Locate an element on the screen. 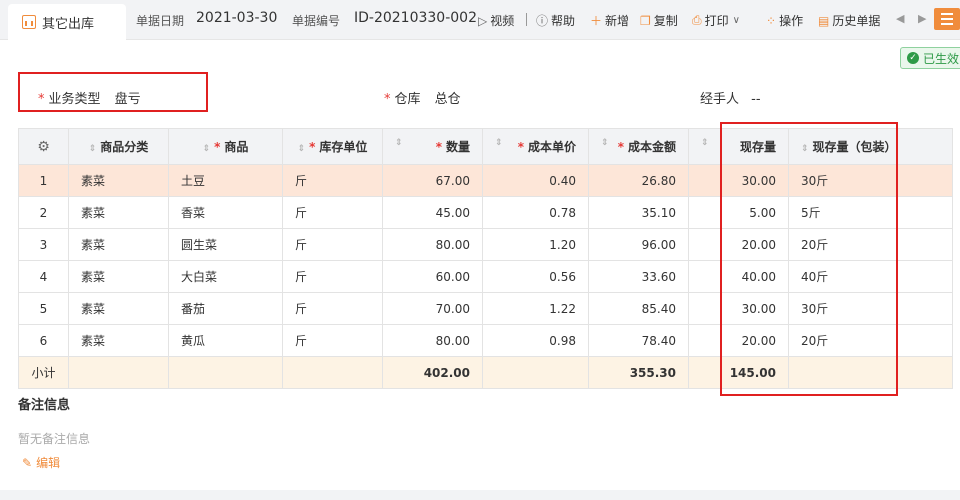 The image size is (960, 500). doc-no-value: ID-20210330-002 is located at coordinates (415, 18).